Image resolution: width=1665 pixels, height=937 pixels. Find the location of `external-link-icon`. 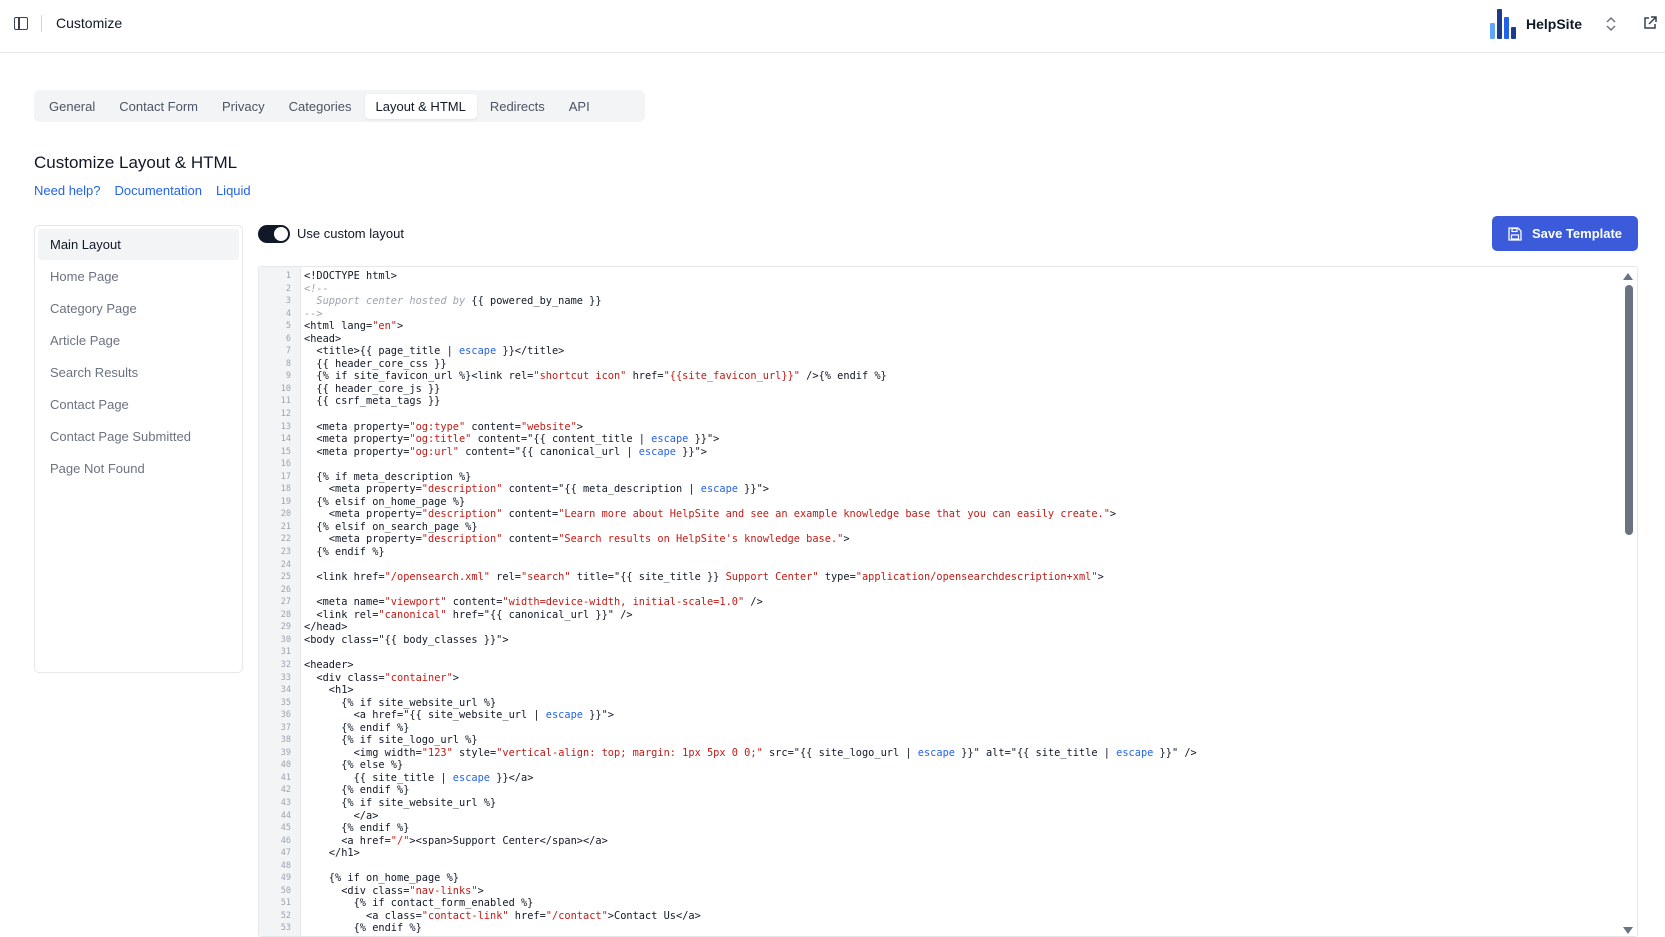

external-link-icon is located at coordinates (1650, 23).